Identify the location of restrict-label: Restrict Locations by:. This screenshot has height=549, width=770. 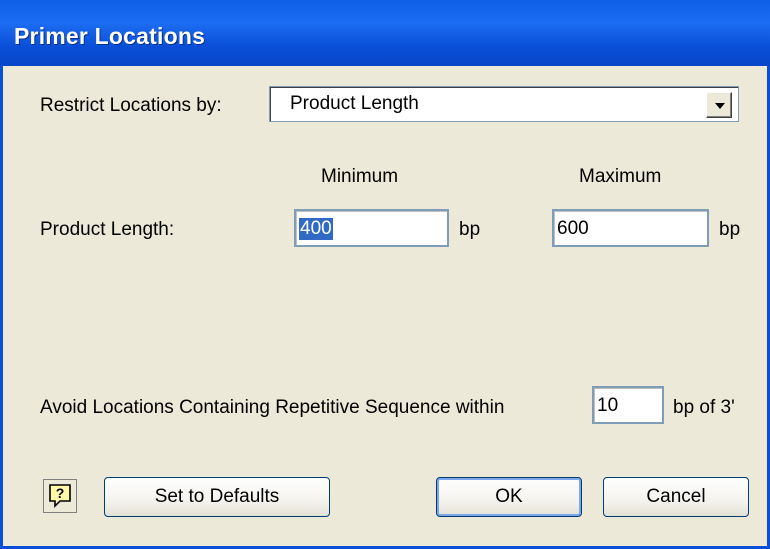
(131, 105).